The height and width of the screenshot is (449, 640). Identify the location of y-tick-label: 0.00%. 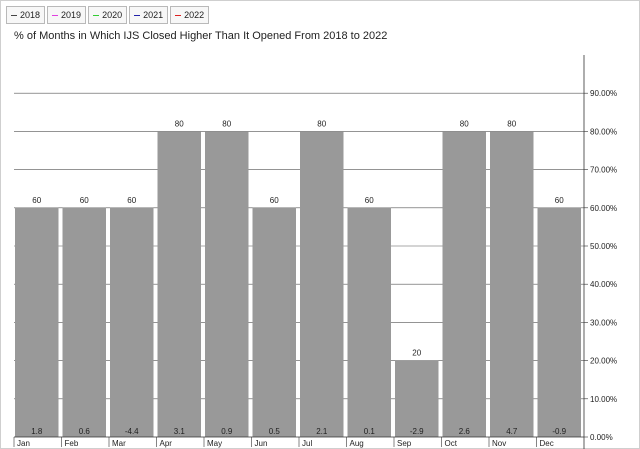
(601, 437).